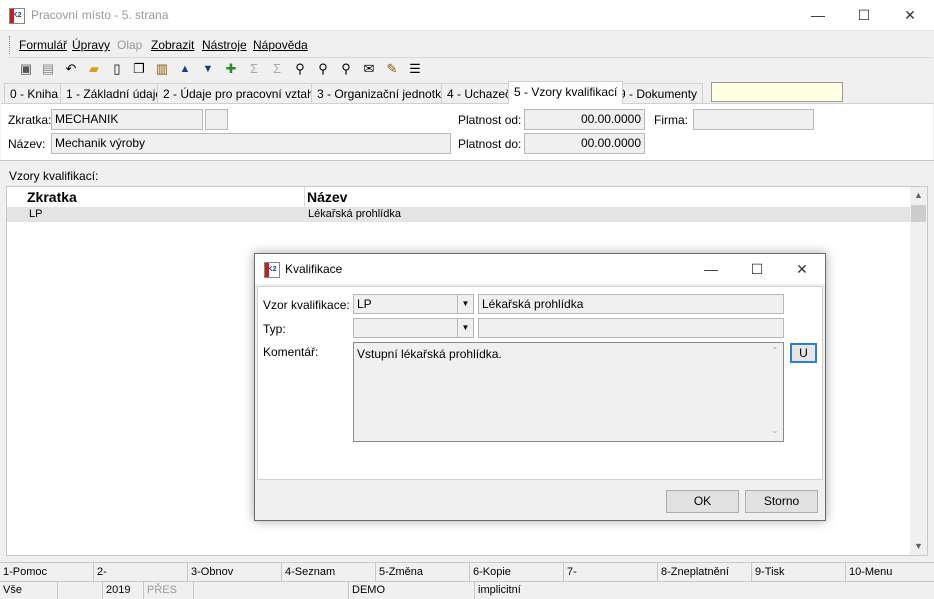 This screenshot has width=934, height=599. Describe the element at coordinates (129, 45) in the screenshot. I see `menu-olap: Olap` at that location.